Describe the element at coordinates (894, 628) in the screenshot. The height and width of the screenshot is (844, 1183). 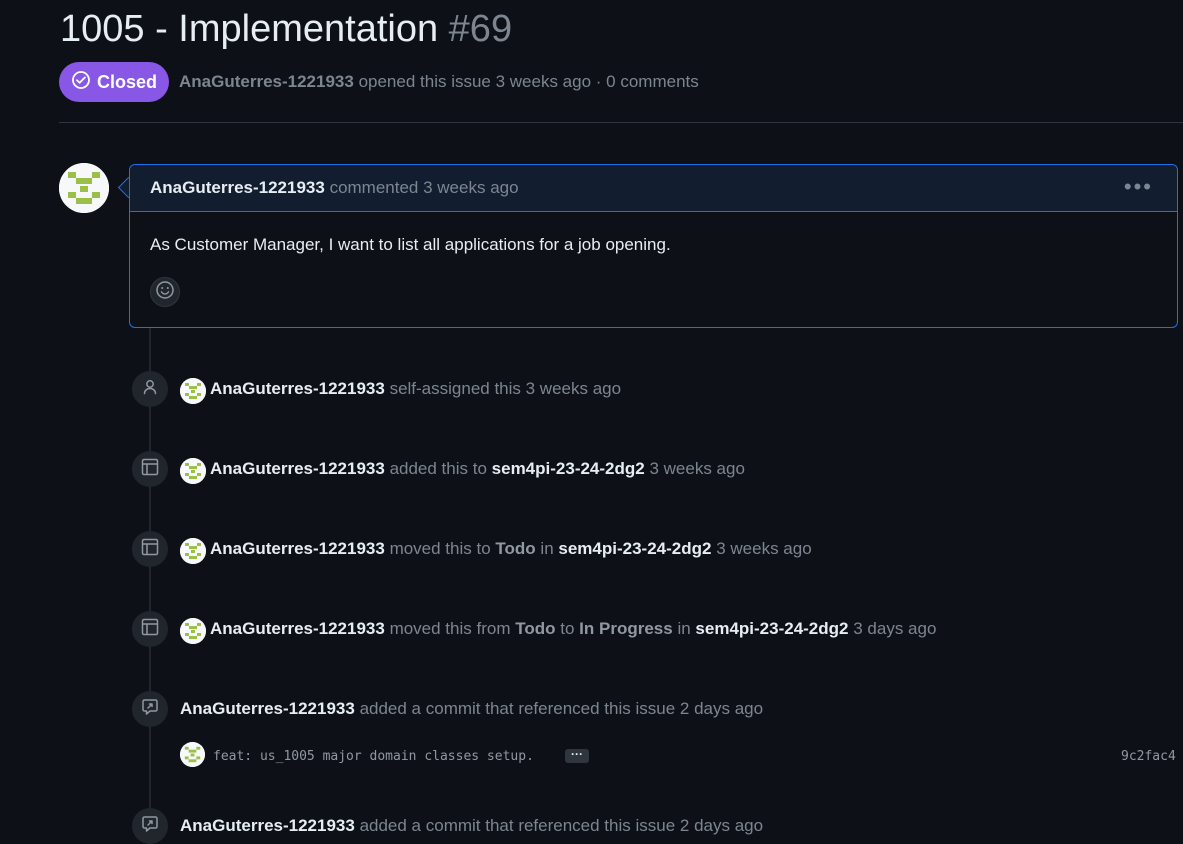
I see `event-time: 3 days ago` at that location.